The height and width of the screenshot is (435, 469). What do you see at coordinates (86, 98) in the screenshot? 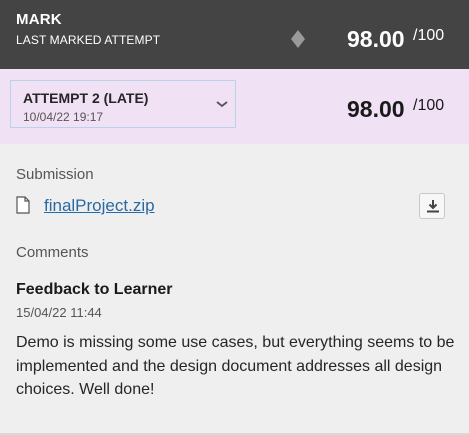
I see `attempt-name: ATTEMPT 2 (LATE)` at bounding box center [86, 98].